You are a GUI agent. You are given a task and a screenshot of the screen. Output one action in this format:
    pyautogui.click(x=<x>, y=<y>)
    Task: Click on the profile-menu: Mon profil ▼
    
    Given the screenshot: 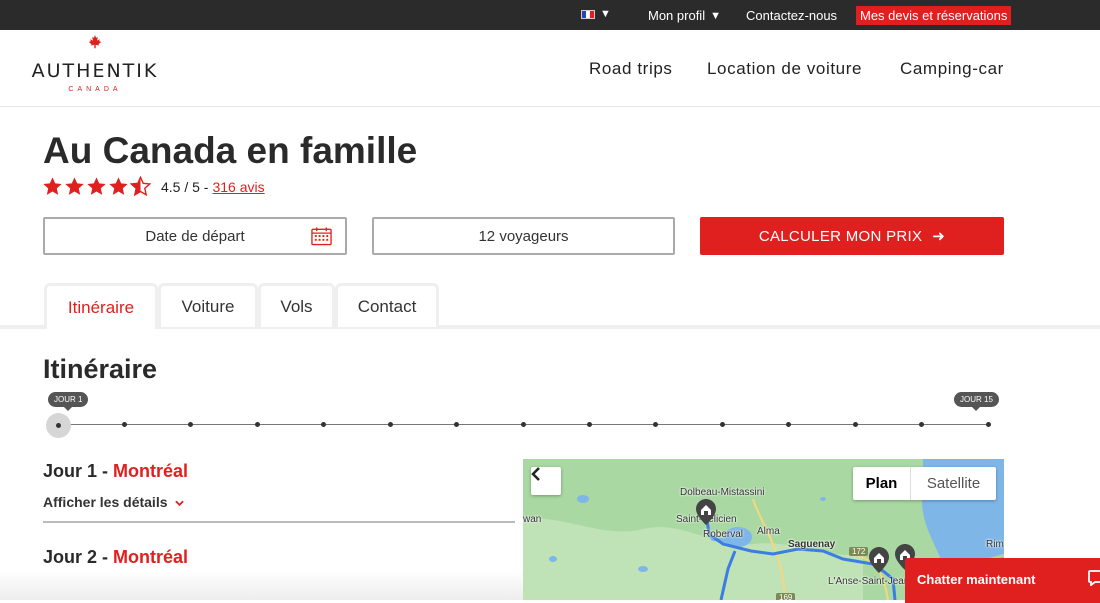 What is the action you would take?
    pyautogui.click(x=684, y=15)
    